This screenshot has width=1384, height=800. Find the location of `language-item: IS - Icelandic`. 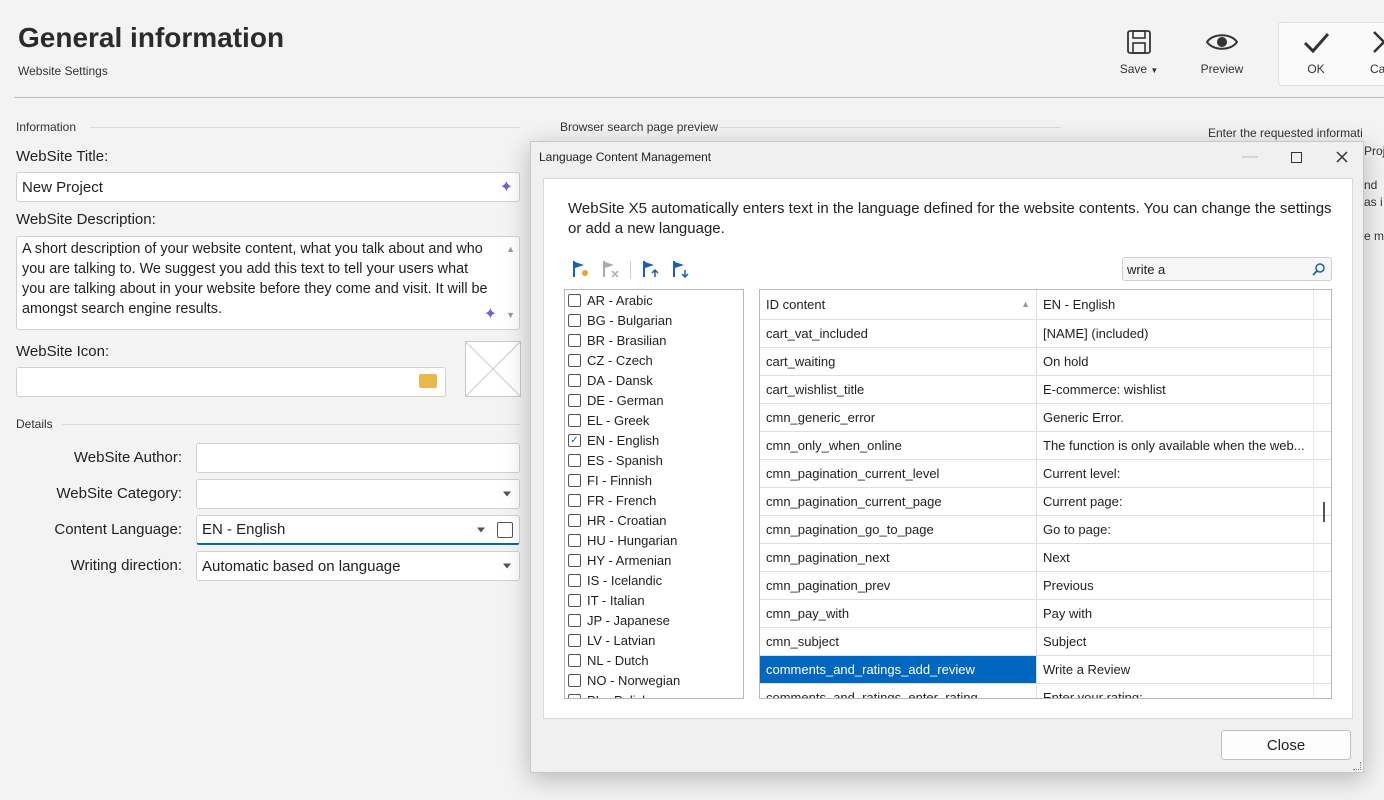

language-item: IS - Icelandic is located at coordinates (654, 580).